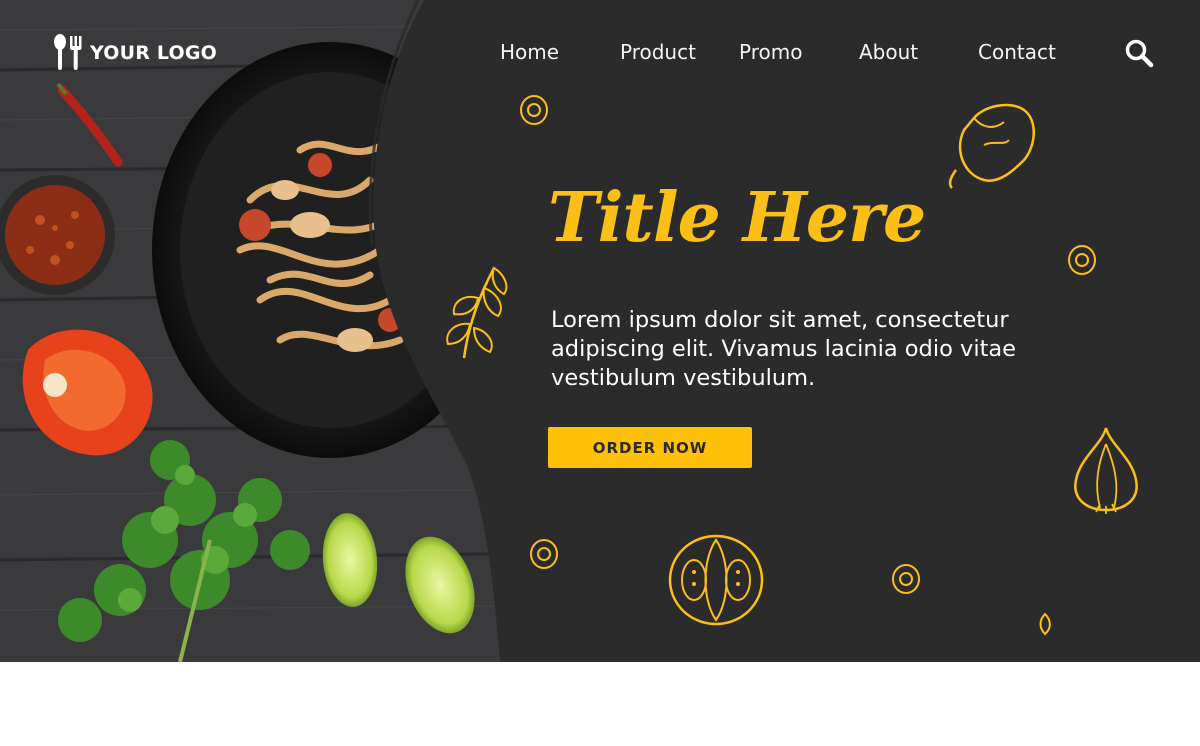 Image resolution: width=1200 pixels, height=746 pixels. I want to click on nav-link-contact: Contact, so click(1017, 52).